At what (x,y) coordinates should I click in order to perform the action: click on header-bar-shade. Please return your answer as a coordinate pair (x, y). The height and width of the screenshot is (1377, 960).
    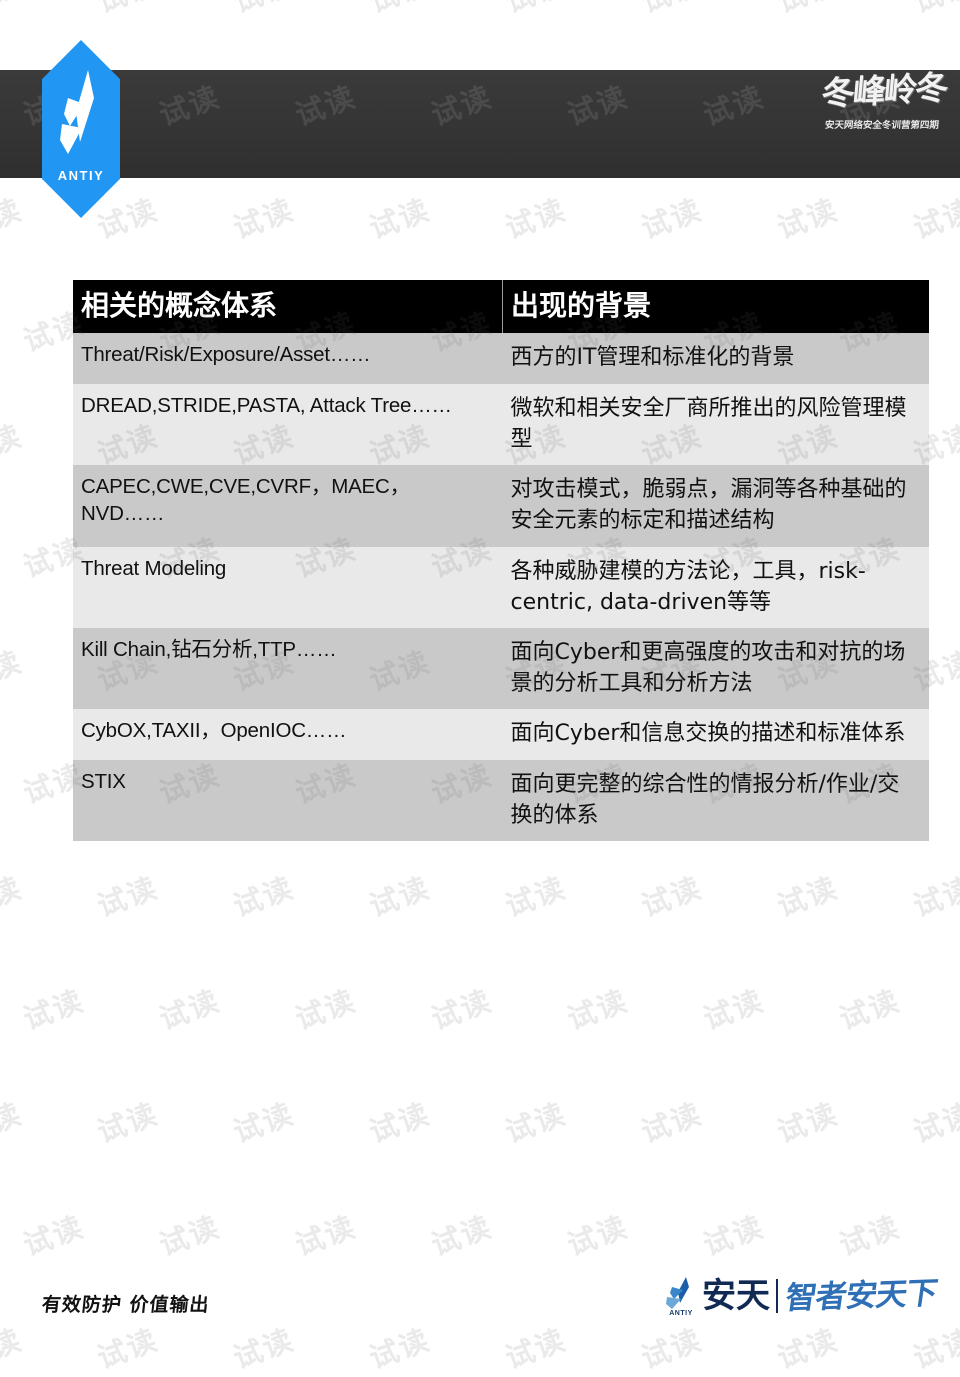
    Looking at the image, I should click on (480, 124).